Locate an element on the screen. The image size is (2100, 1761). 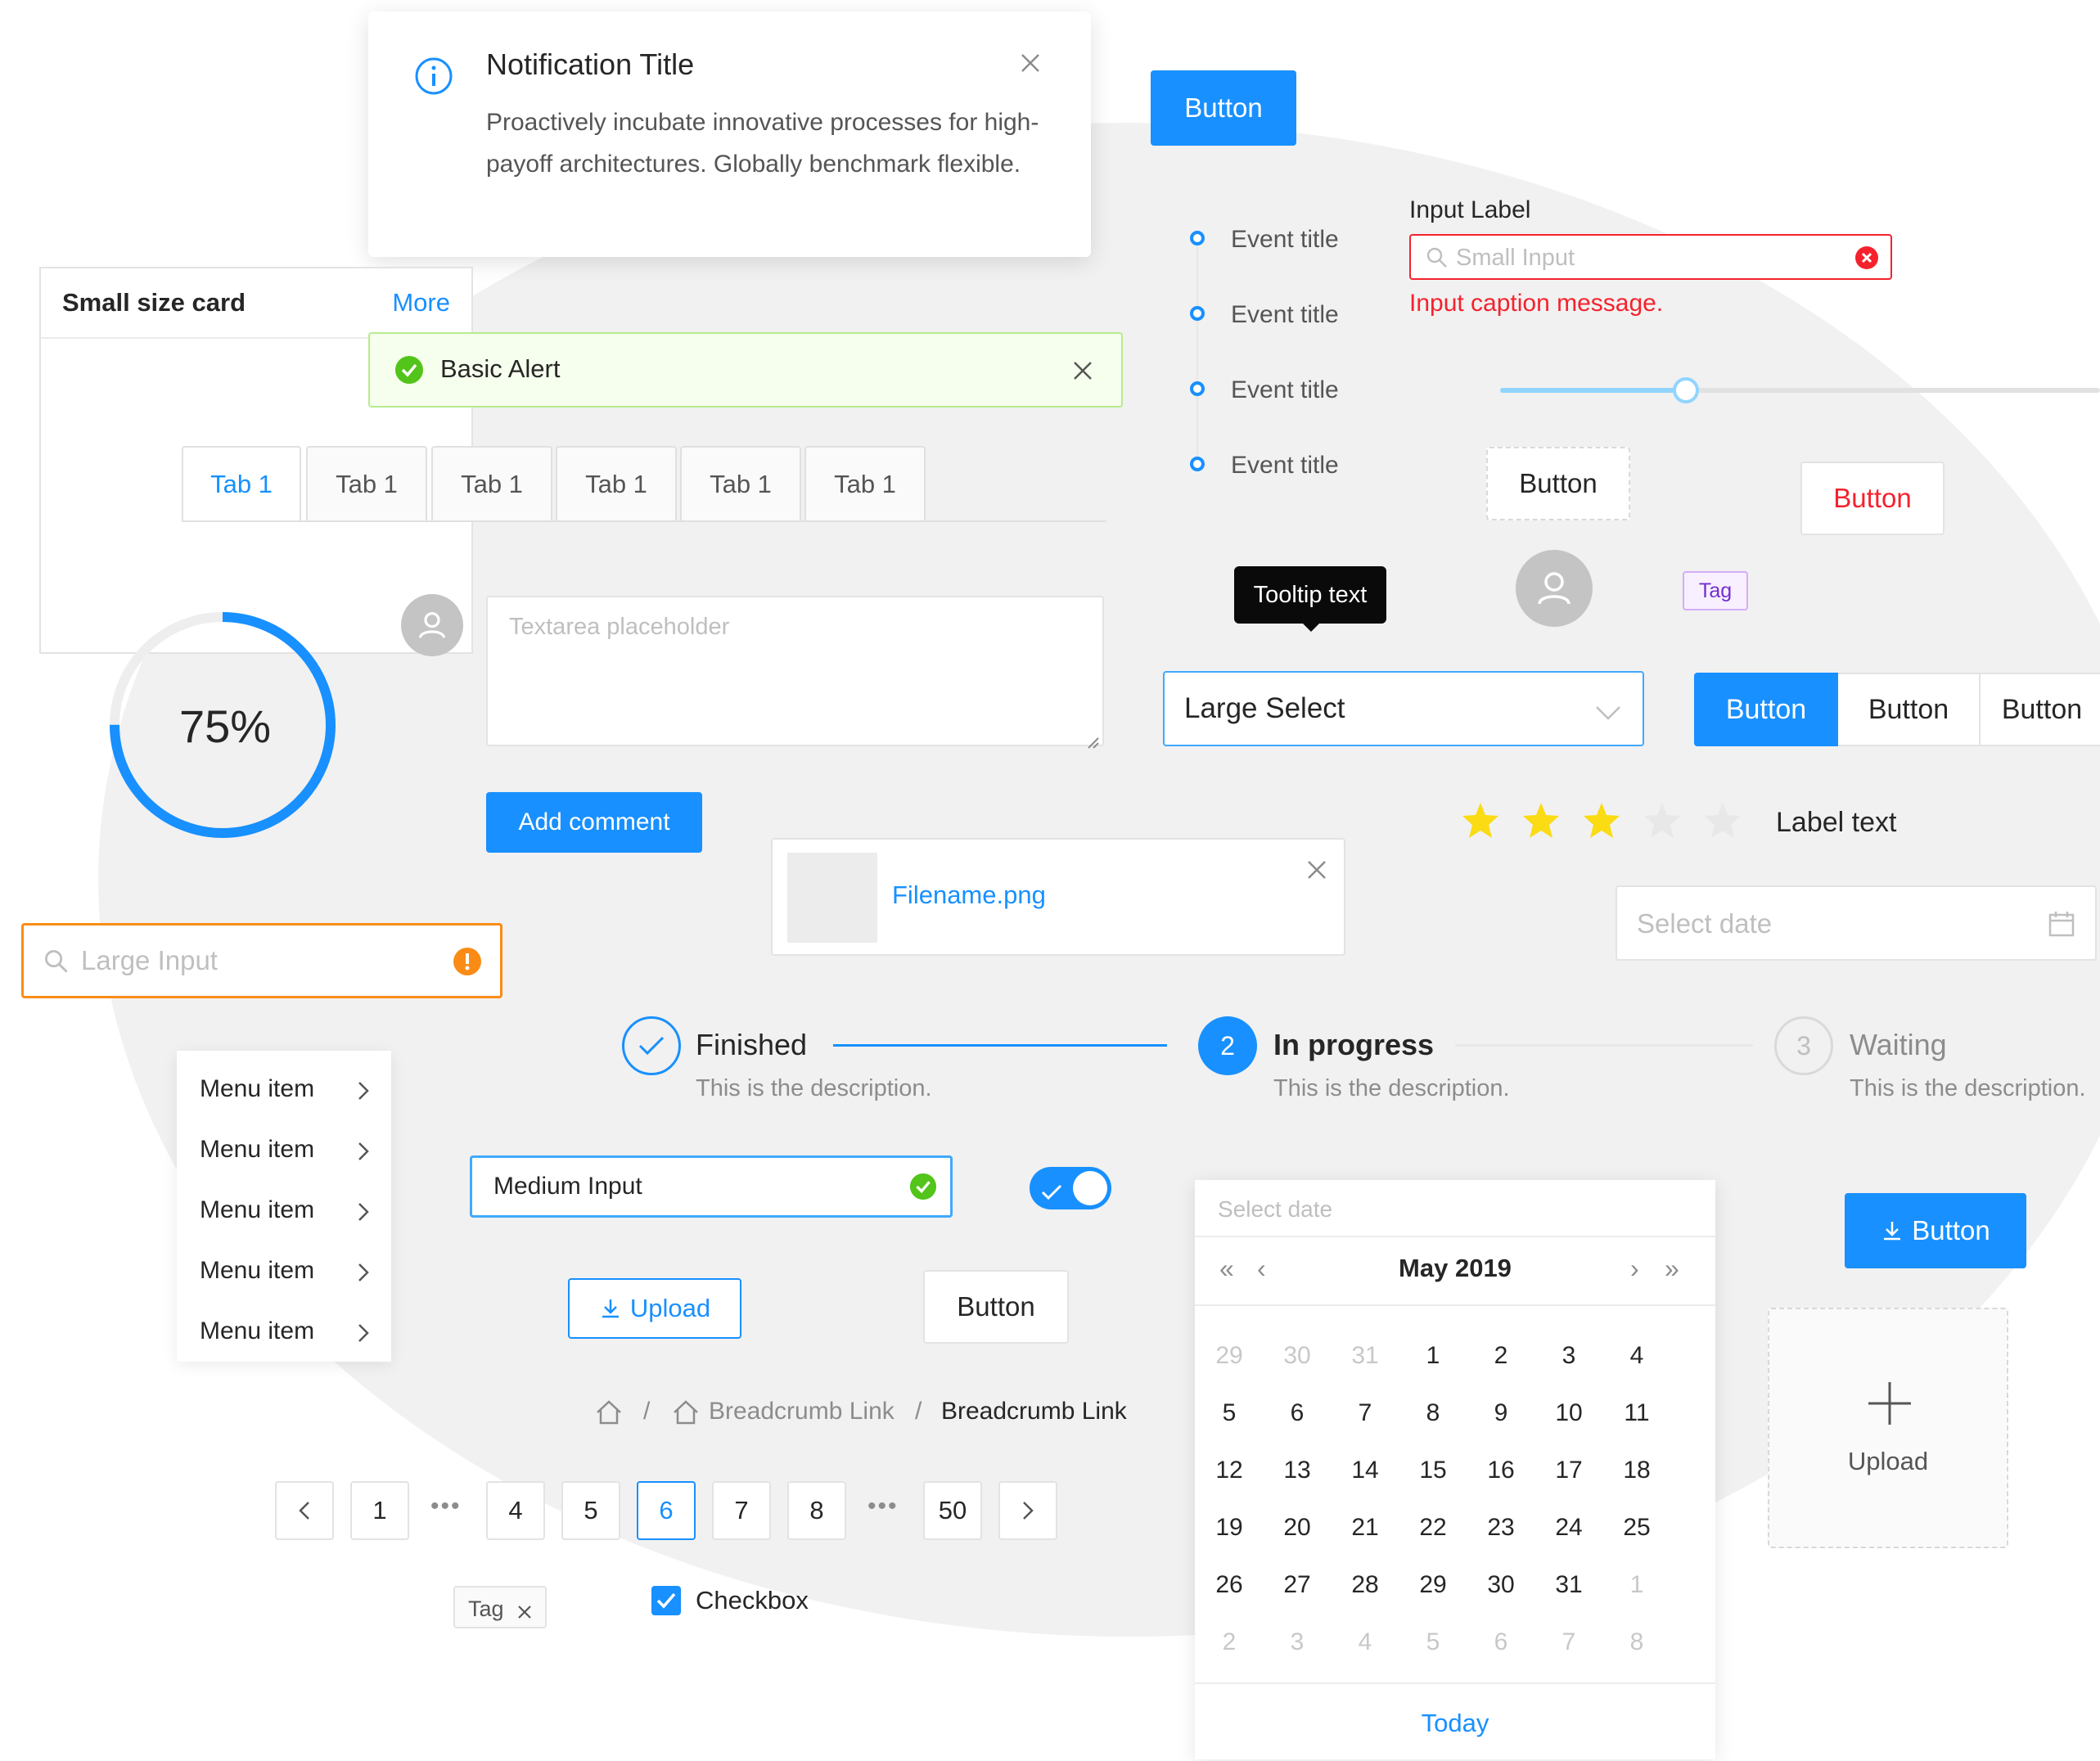
page-button: 7 is located at coordinates (741, 1510).